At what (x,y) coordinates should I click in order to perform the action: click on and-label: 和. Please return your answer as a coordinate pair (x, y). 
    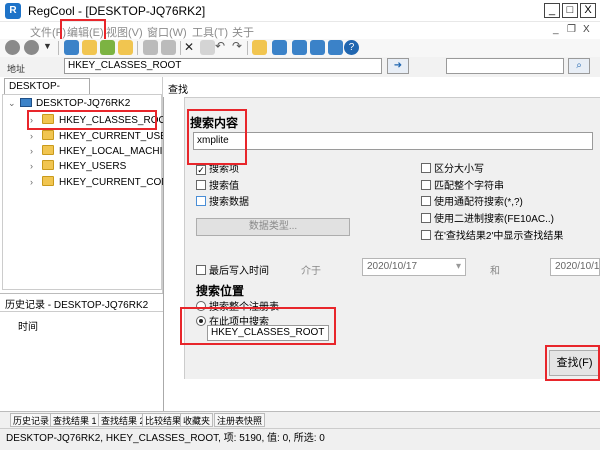
    Looking at the image, I should click on (495, 271).